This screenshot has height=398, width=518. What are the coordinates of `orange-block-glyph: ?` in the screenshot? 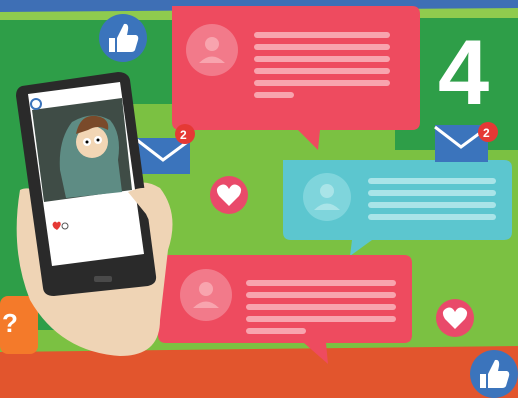 It's located at (10, 323).